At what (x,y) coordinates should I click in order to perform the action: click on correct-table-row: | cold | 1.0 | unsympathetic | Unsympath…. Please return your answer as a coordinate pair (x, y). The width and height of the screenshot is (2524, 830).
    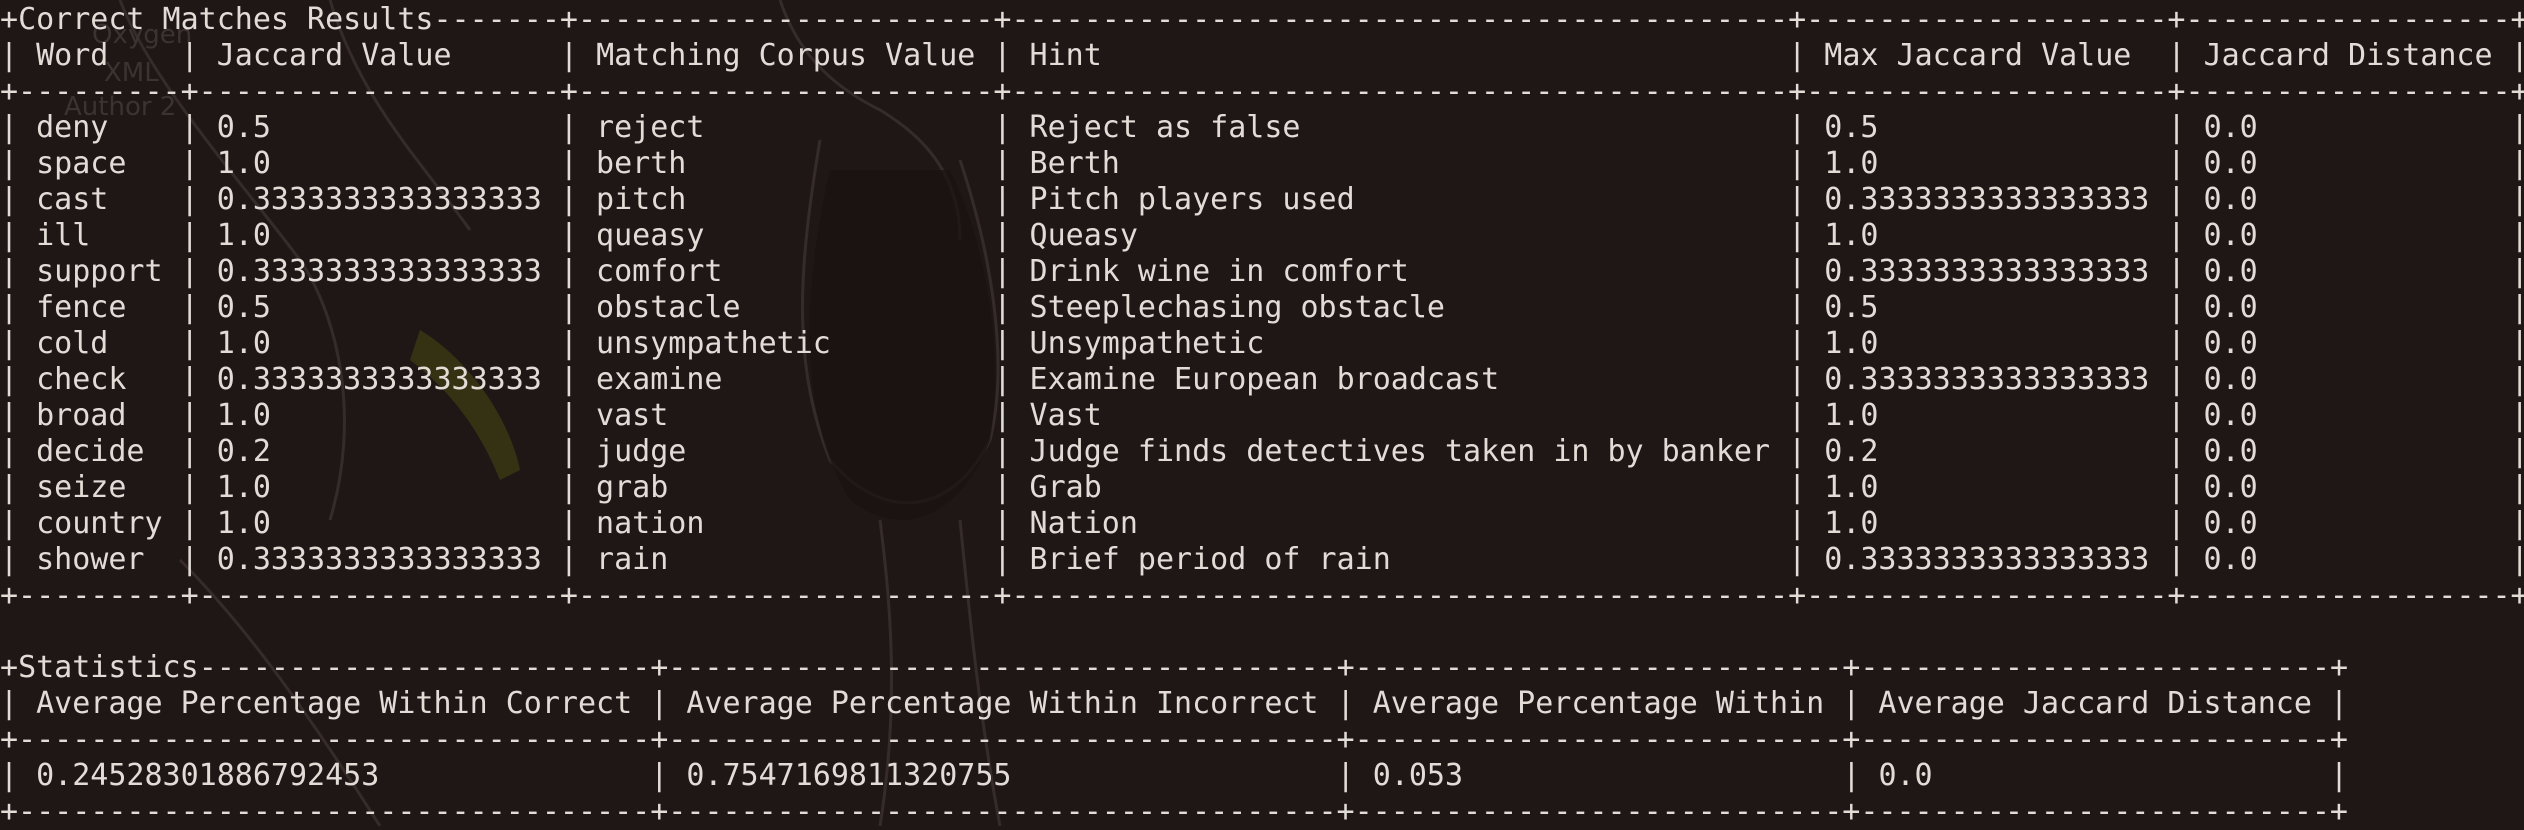
    Looking at the image, I should click on (1262, 344).